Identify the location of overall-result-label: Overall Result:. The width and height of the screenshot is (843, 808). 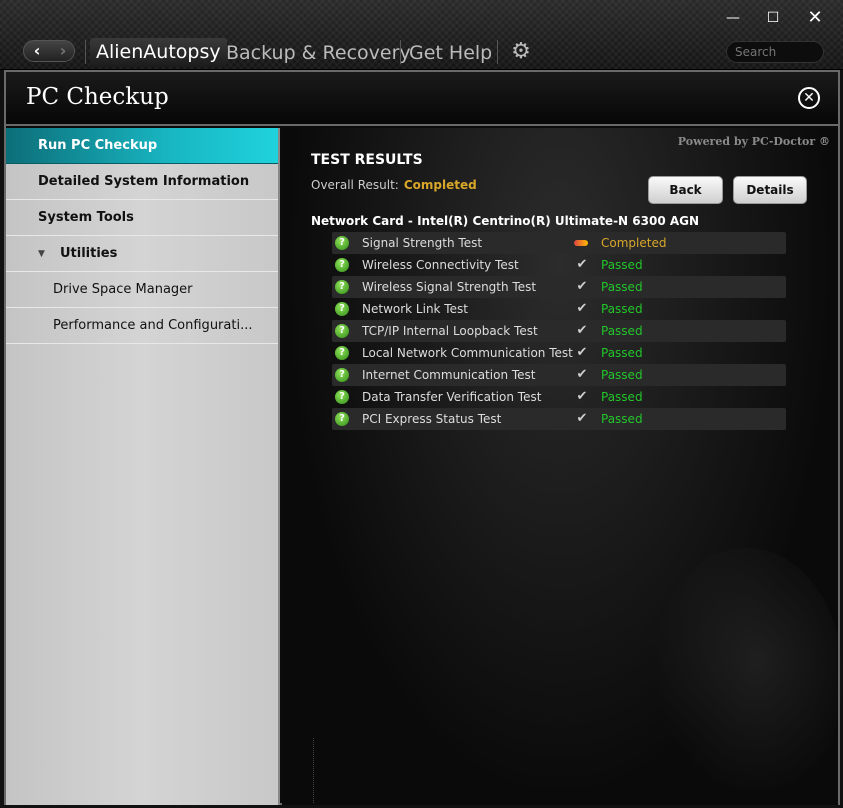
(355, 185).